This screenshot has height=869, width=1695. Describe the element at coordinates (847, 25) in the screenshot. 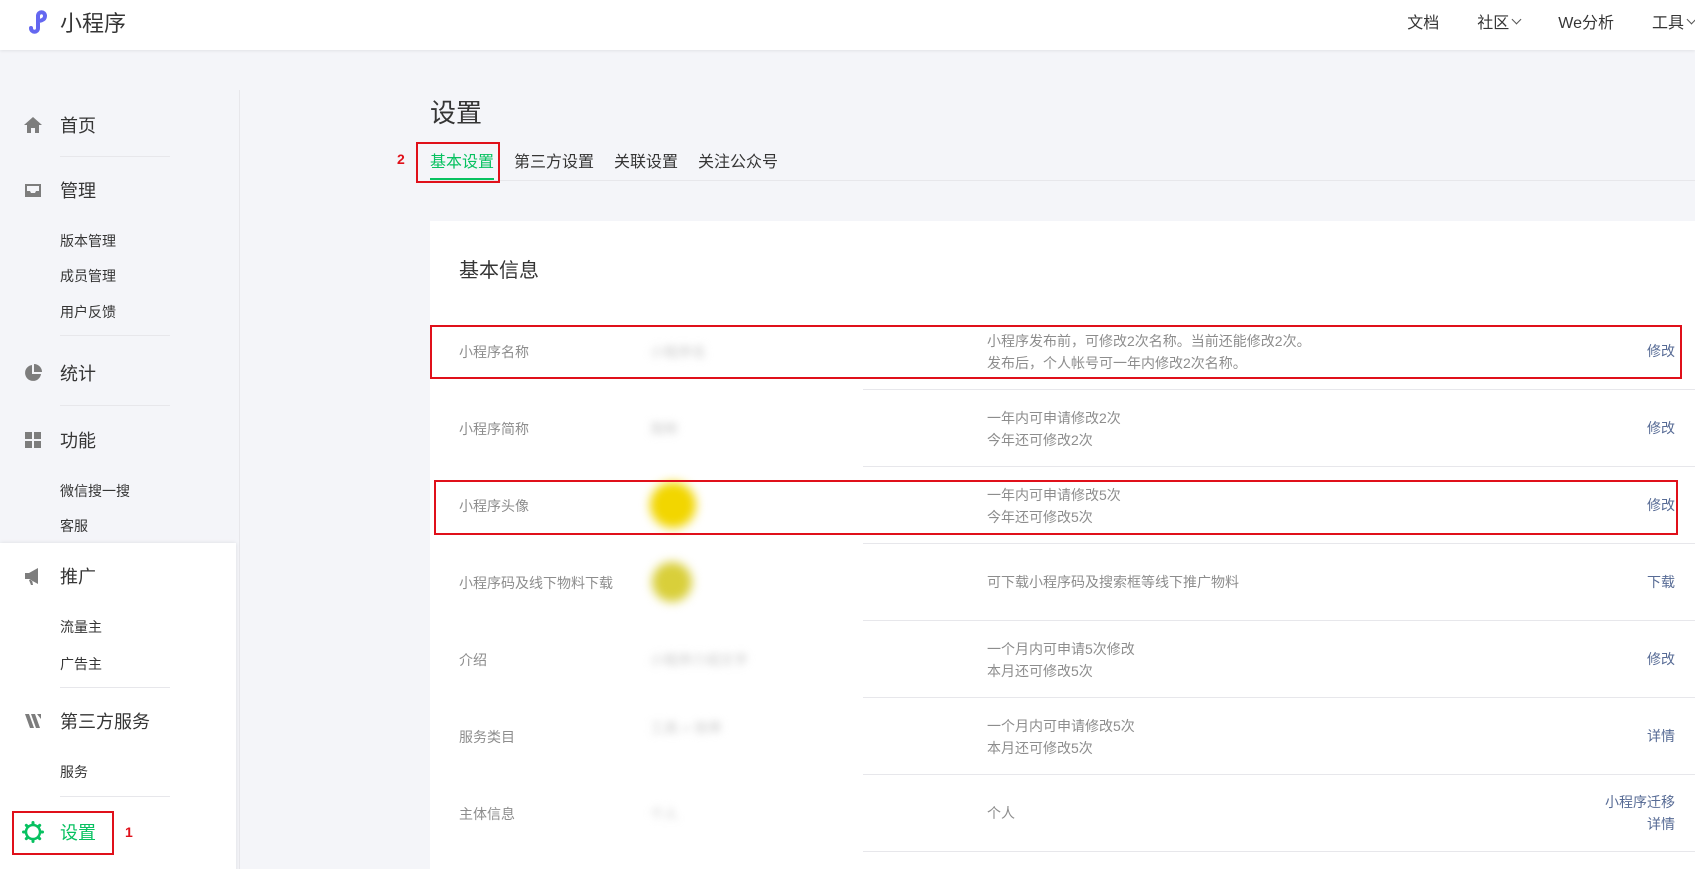

I see `top-bar: 小程序 文档 社区 We分析 工具` at that location.